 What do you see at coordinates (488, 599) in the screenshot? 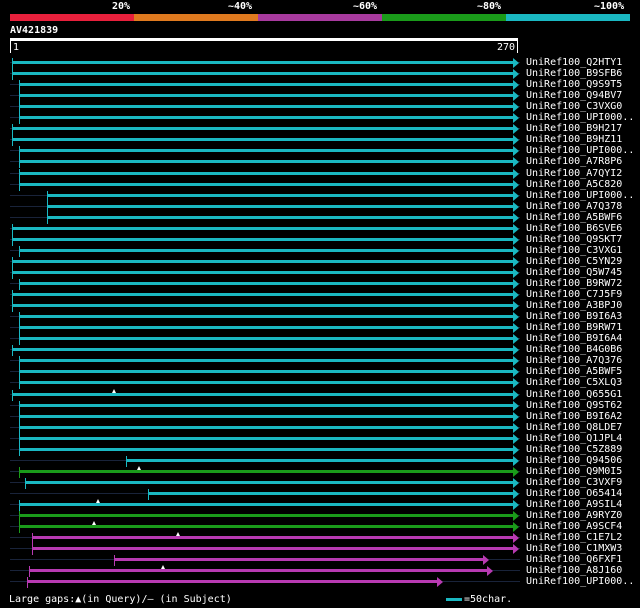
I see `scale-text: =50char.` at bounding box center [488, 599].